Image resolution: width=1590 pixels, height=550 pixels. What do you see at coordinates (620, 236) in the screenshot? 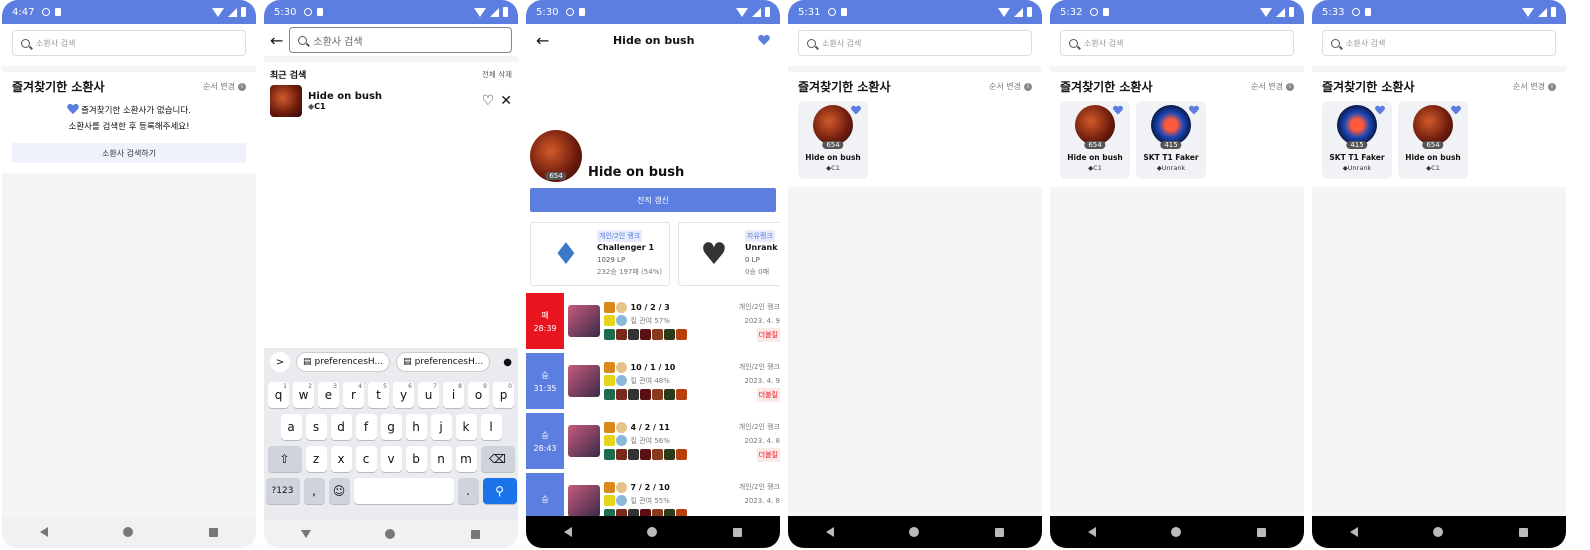
I see `rank-queue: 개인/2인 랭크` at bounding box center [620, 236].